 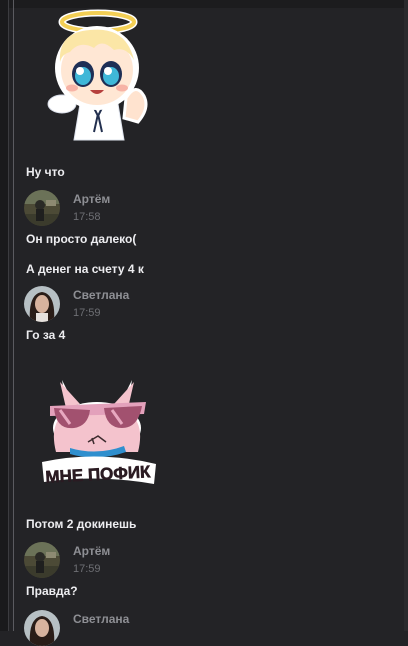 What do you see at coordinates (81, 524) in the screenshot?
I see `message-text: Потом 2 докинешь` at bounding box center [81, 524].